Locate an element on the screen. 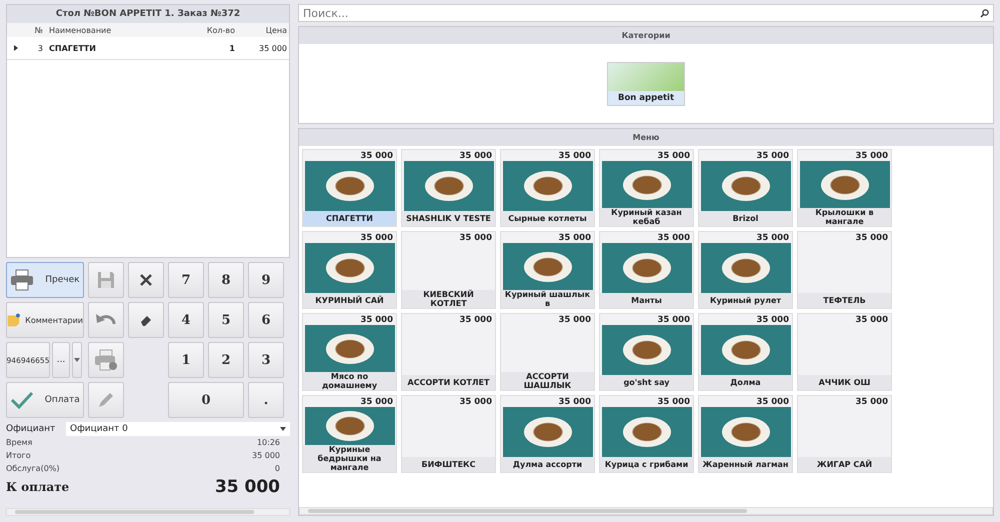 The width and height of the screenshot is (1000, 522). waiter-select: Официант 0 is located at coordinates (178, 429).